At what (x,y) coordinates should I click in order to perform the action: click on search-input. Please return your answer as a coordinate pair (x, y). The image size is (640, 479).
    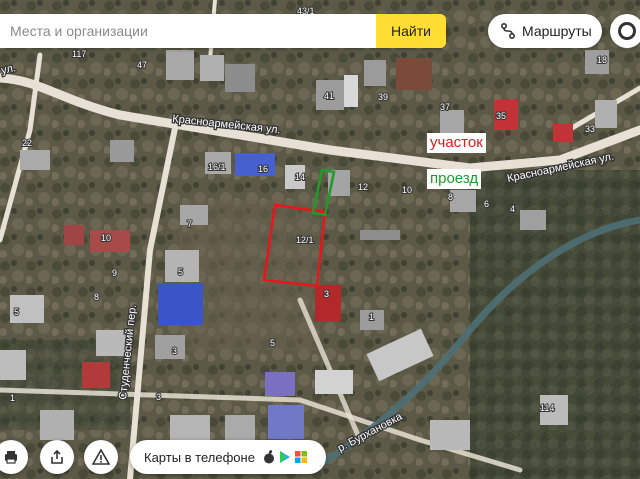
    Looking at the image, I should click on (188, 31).